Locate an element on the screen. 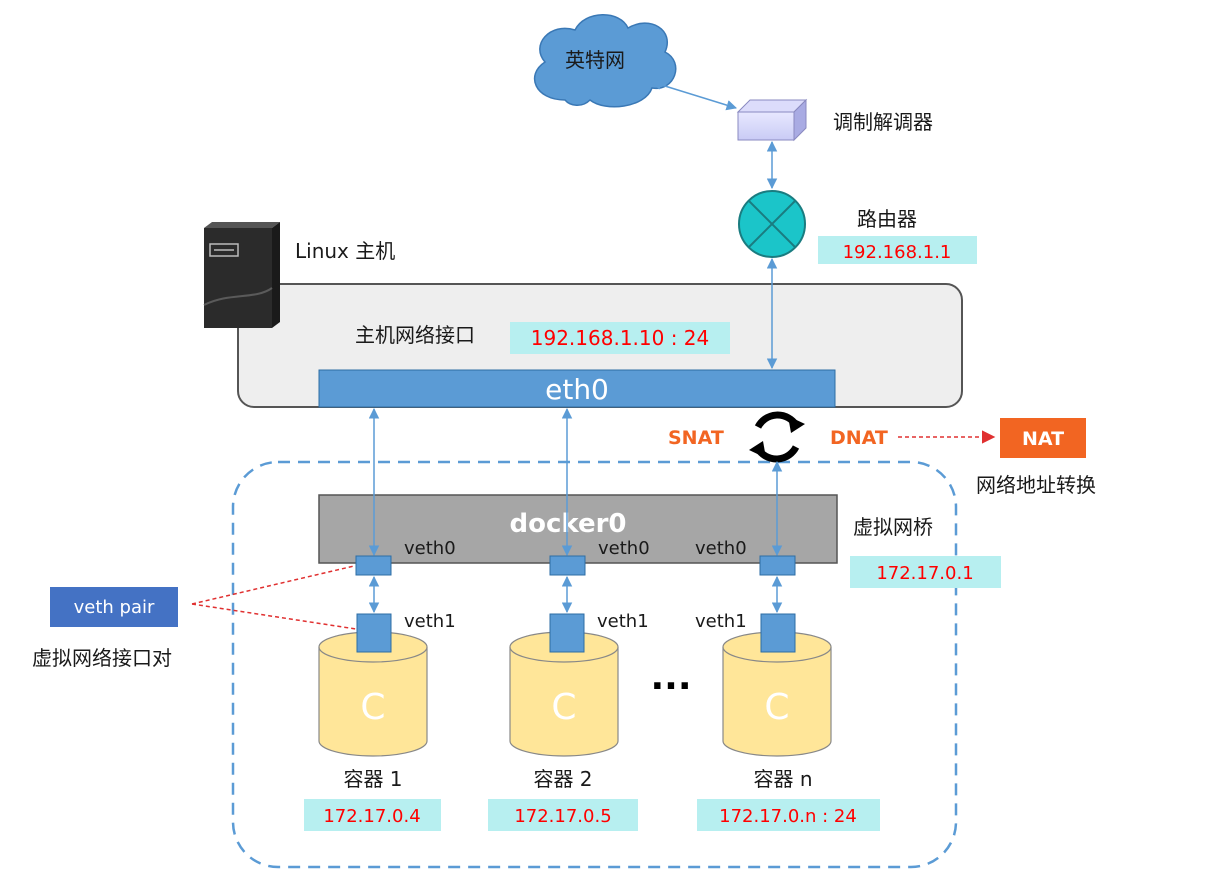  nic-label: 主机网络接口 is located at coordinates (415, 335).